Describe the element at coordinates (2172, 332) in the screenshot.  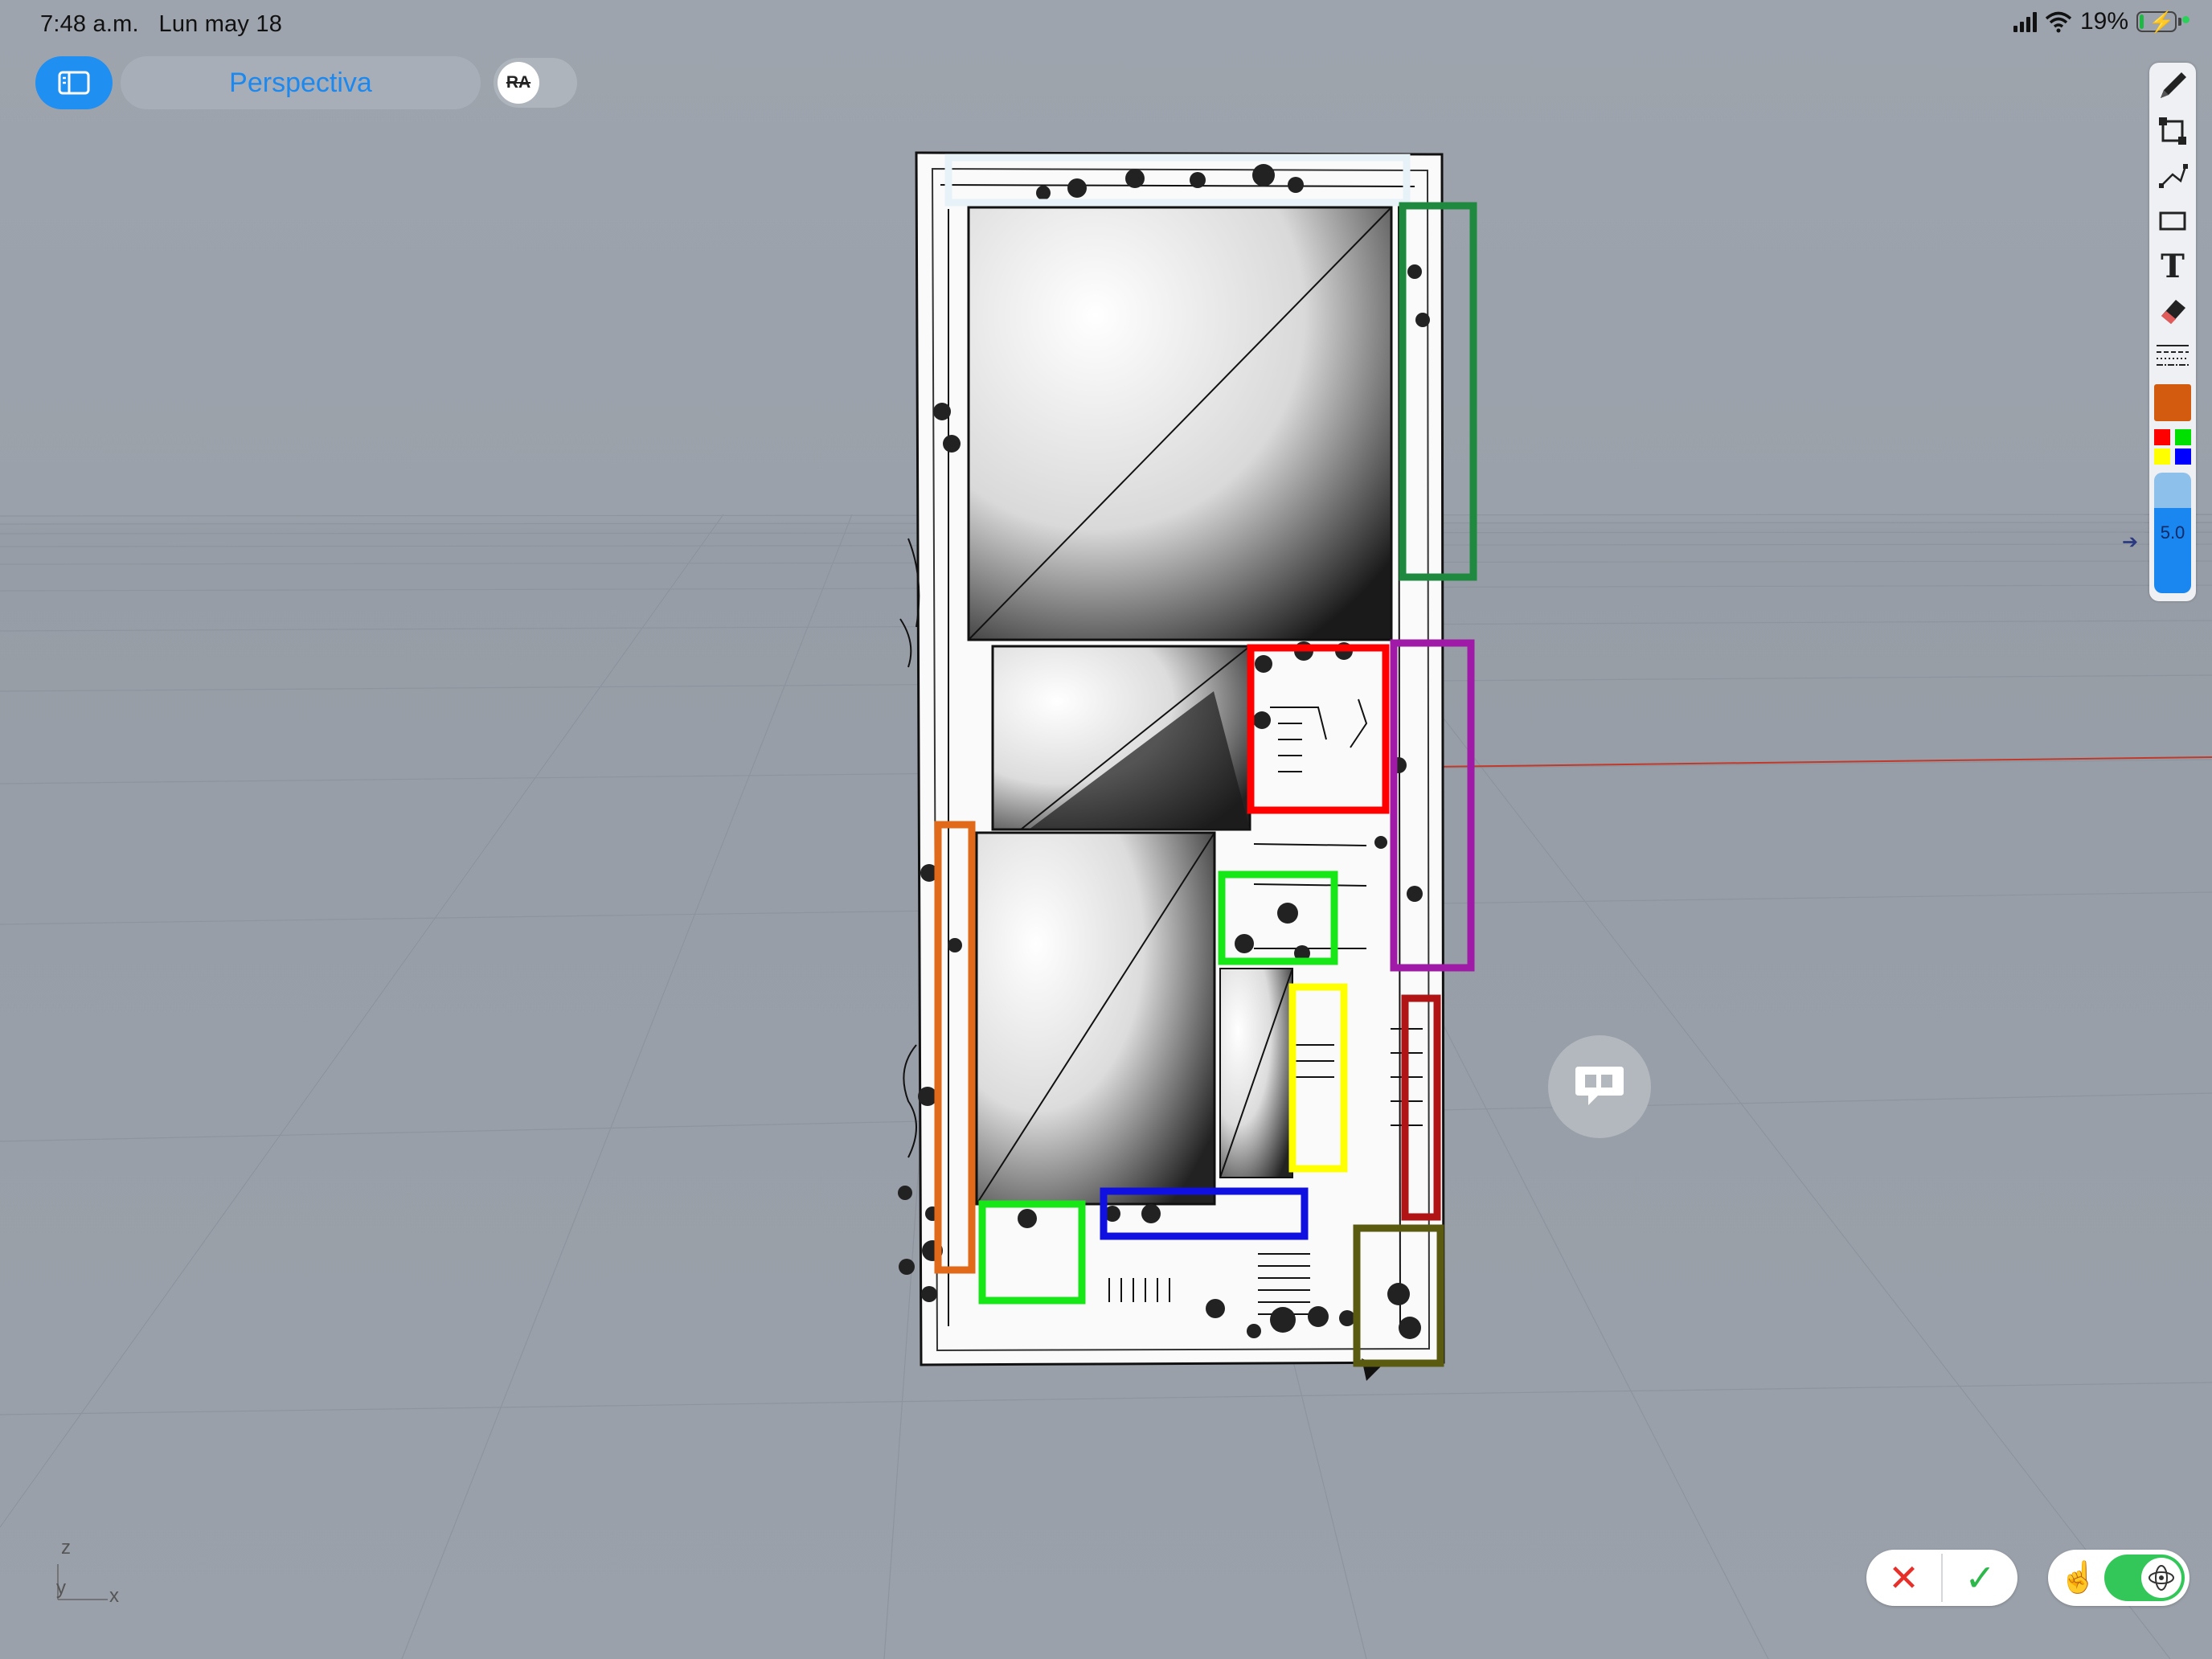
I see `markup-tool-palette: T 5.0` at that location.